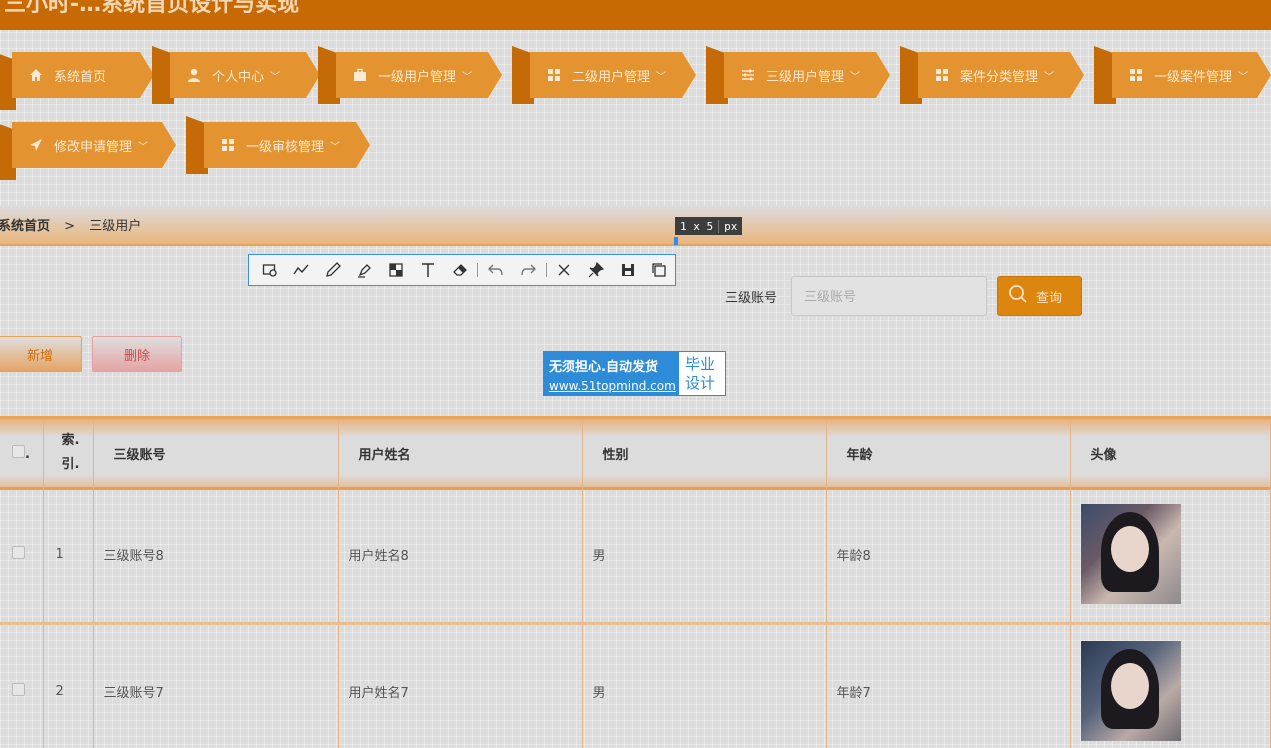 This screenshot has width=1271, height=748. What do you see at coordinates (628, 270) in the screenshot?
I see `save-icon` at bounding box center [628, 270].